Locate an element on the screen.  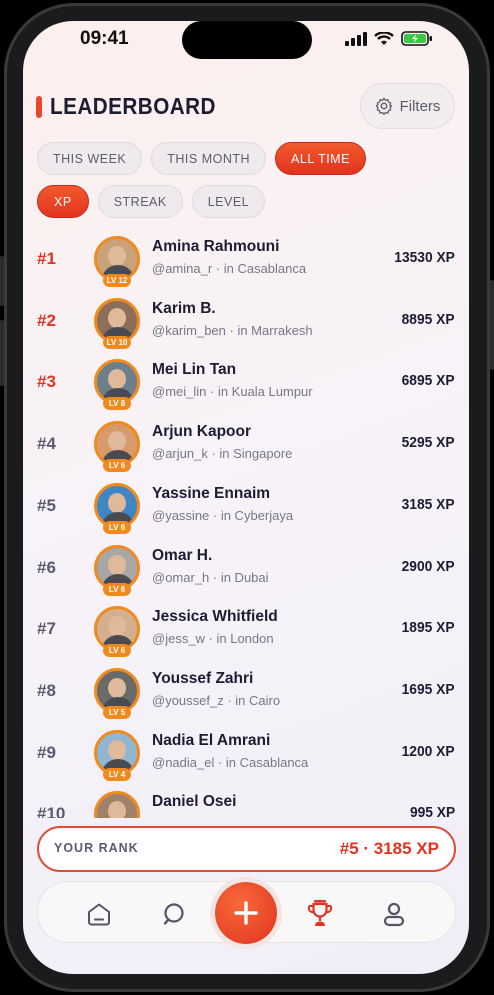
avatar is located at coordinates (117, 804).